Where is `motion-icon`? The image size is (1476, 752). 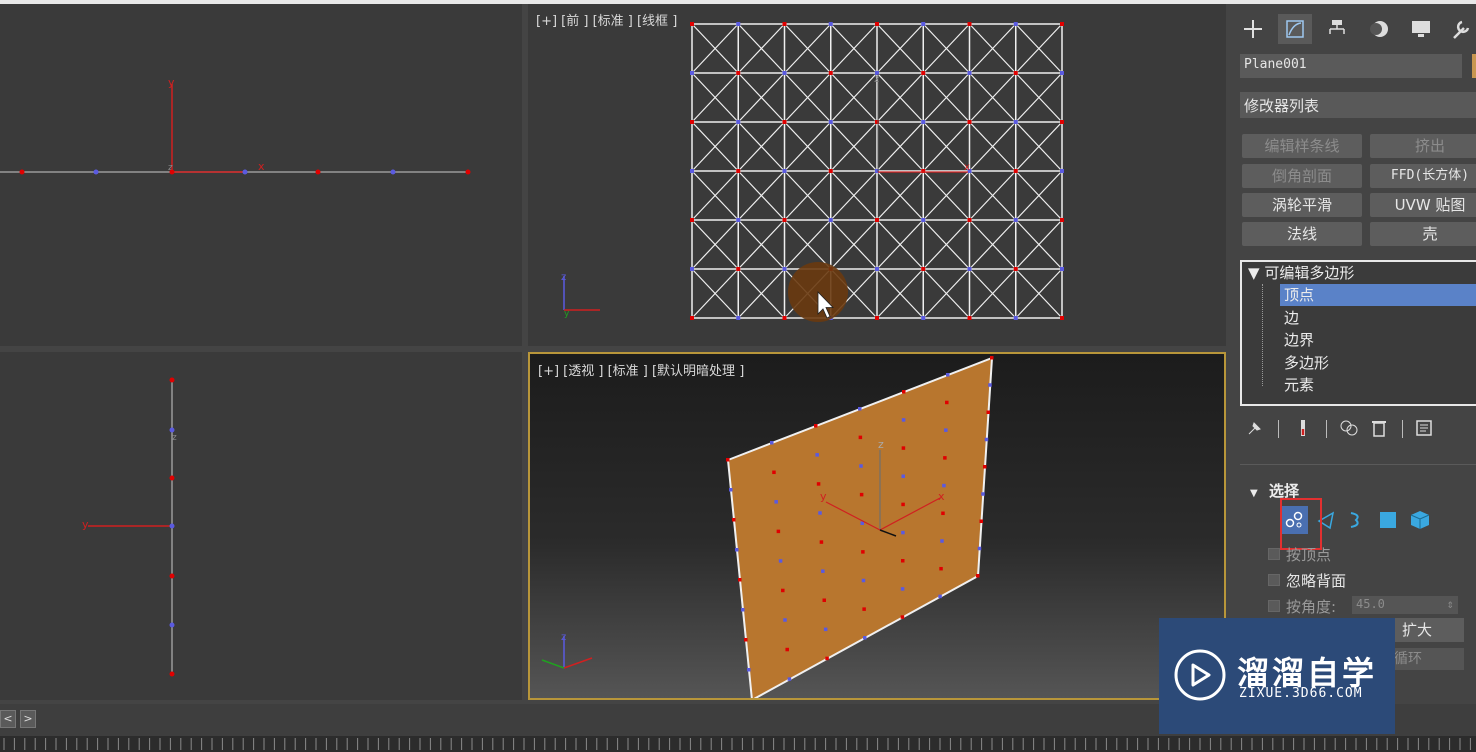
motion-icon is located at coordinates (1379, 29).